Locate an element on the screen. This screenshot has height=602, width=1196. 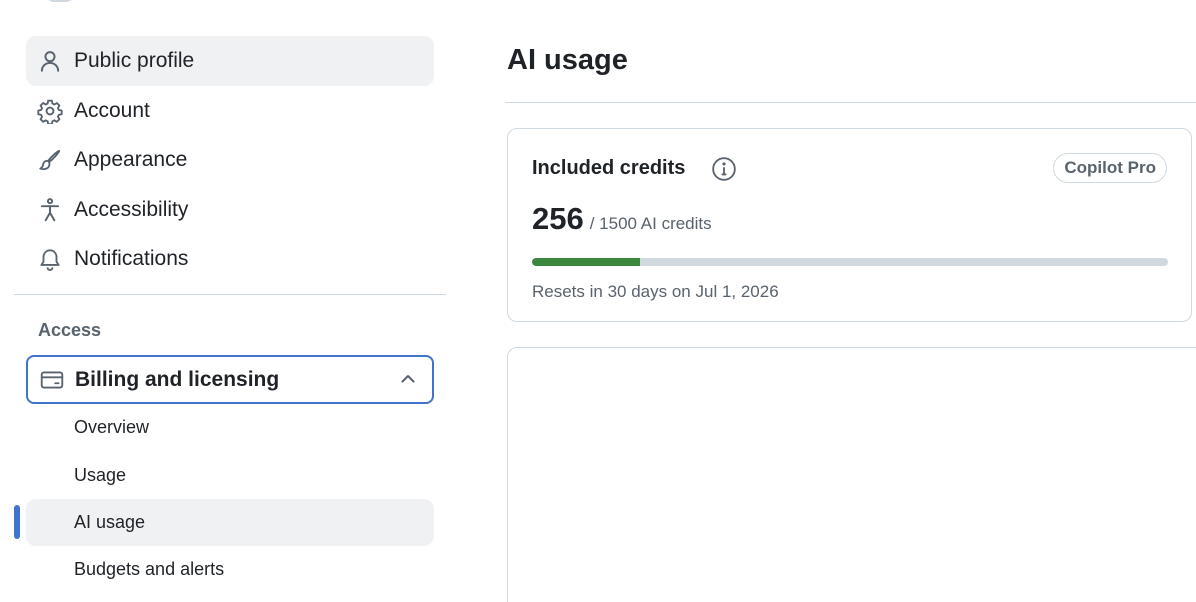
chevron-up-icon is located at coordinates (408, 379).